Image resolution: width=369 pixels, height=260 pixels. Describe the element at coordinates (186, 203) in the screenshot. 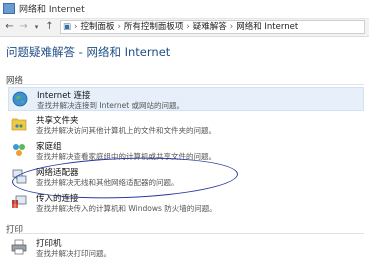

I see `troubleshooter-incoming-connections: 传入的连接 查找并解决传入的计算机和 Windows 防火墙的问题。` at that location.